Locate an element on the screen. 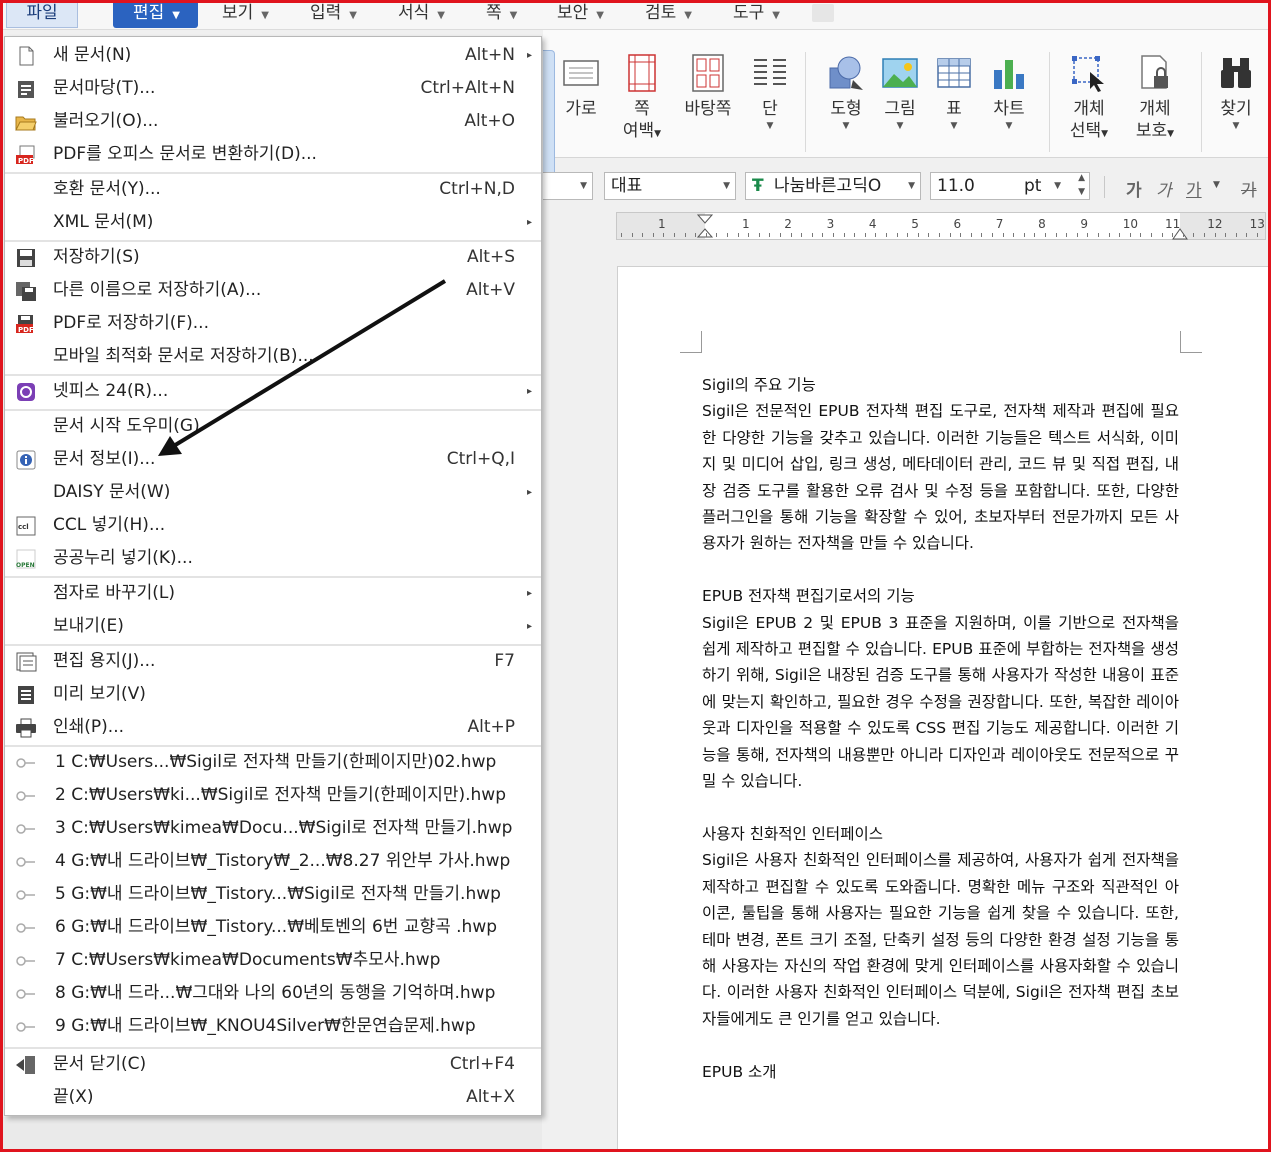  menu-item-daisy: DAISY 문서(W) ▸ is located at coordinates (273, 492).